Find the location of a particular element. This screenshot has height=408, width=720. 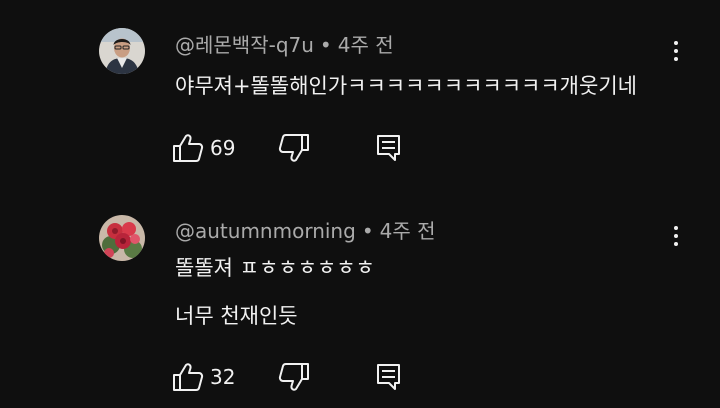

comment-author: @레몬백작-q7u is located at coordinates (244, 45).